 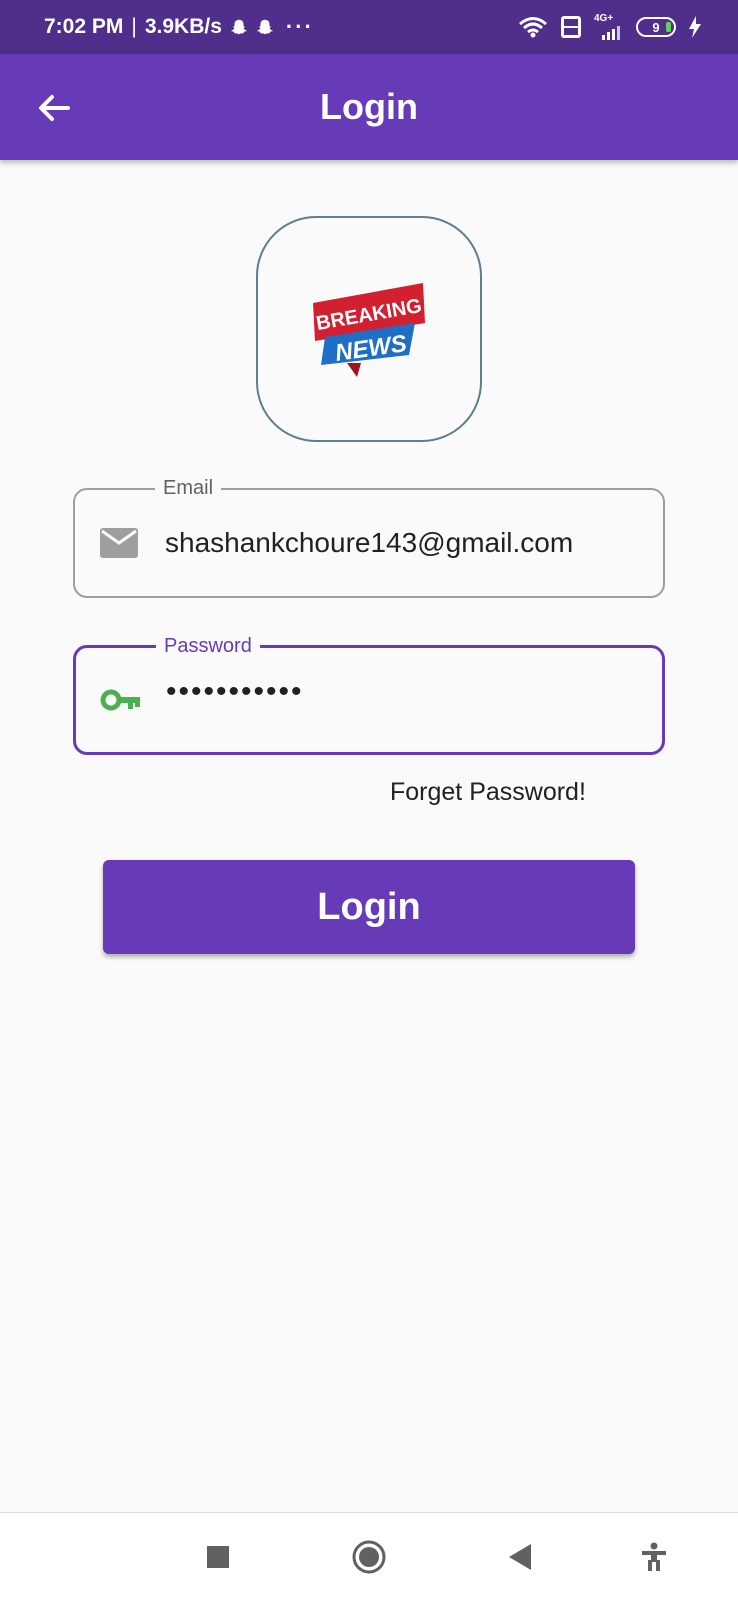 I want to click on charging-icon, so click(x=695, y=27).